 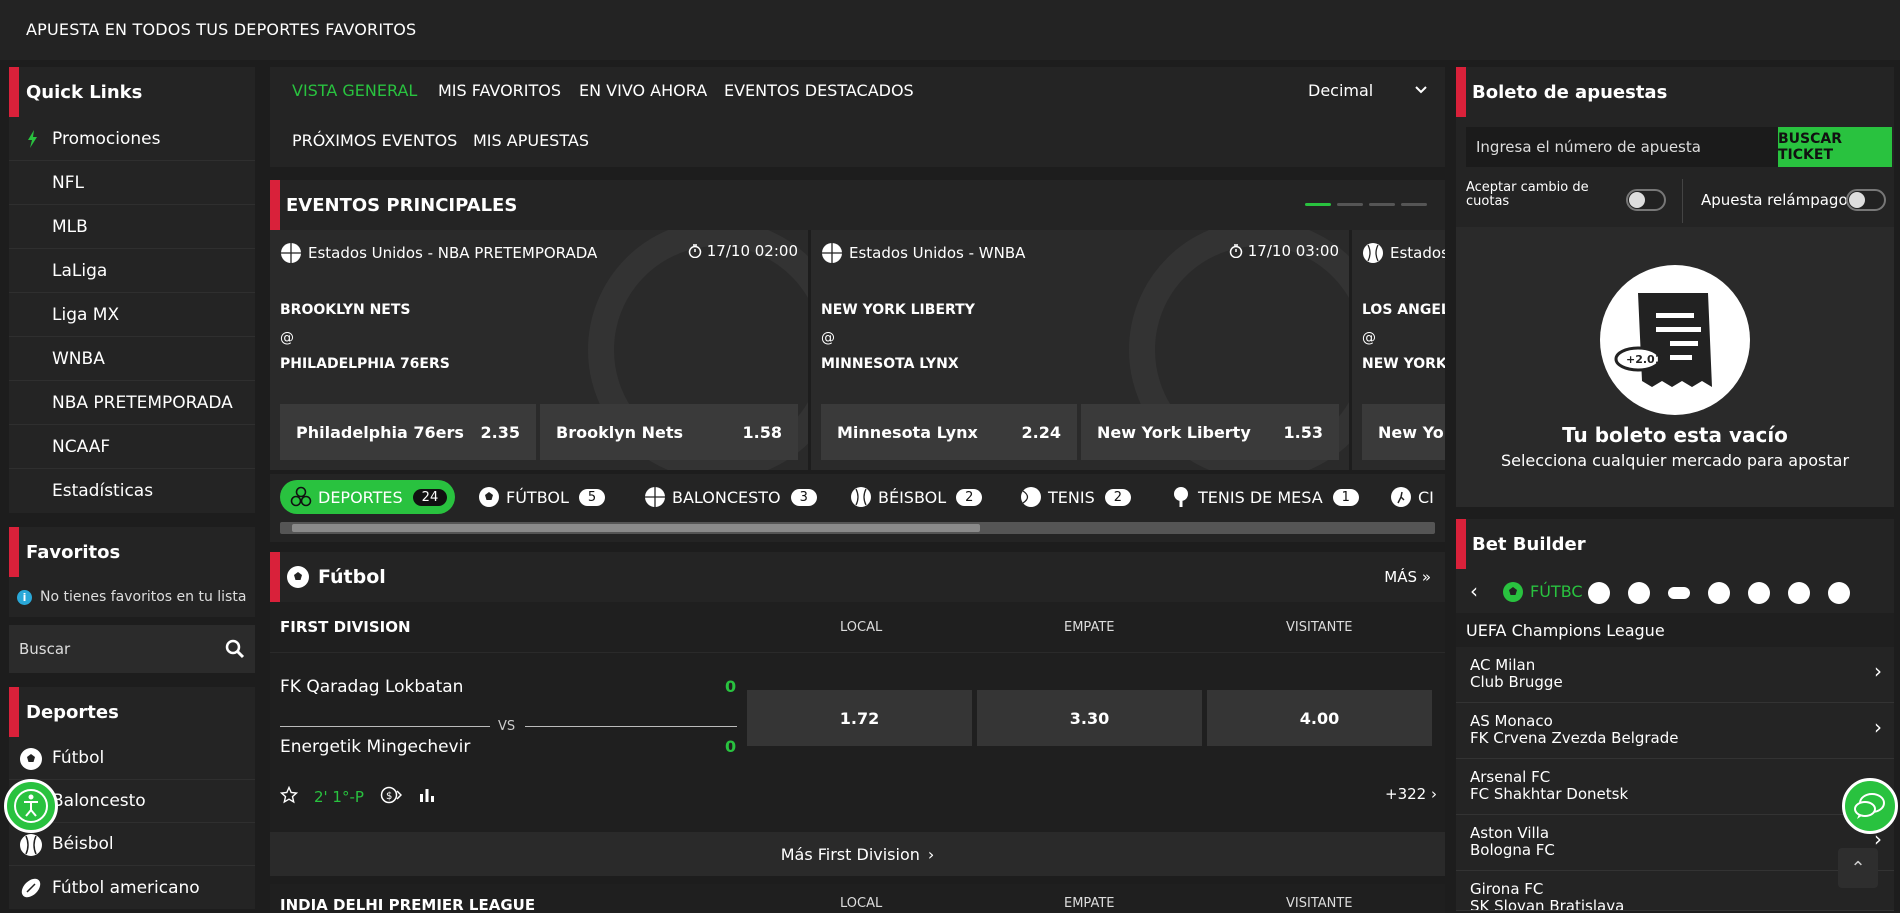 I want to click on chat-button, so click(x=1870, y=806).